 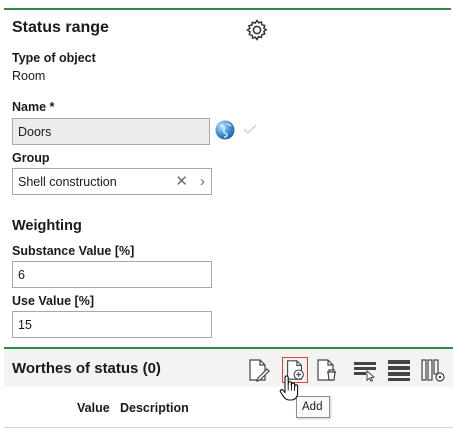 I want to click on edit-document-icon, so click(x=258, y=370).